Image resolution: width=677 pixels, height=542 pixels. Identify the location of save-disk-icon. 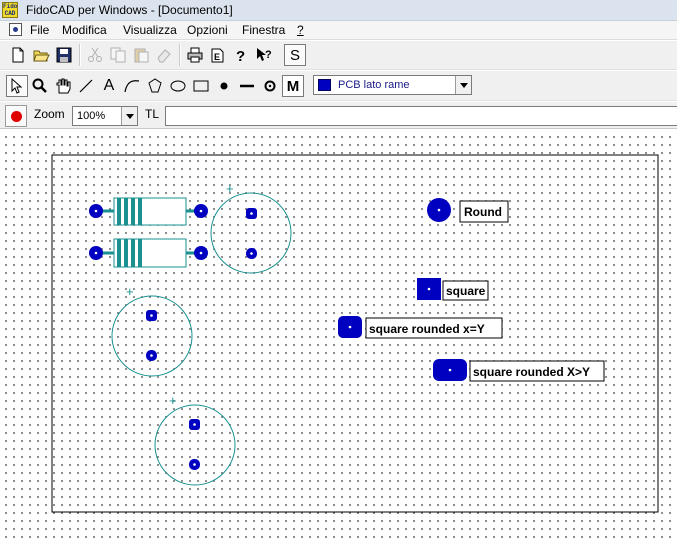
(64, 55).